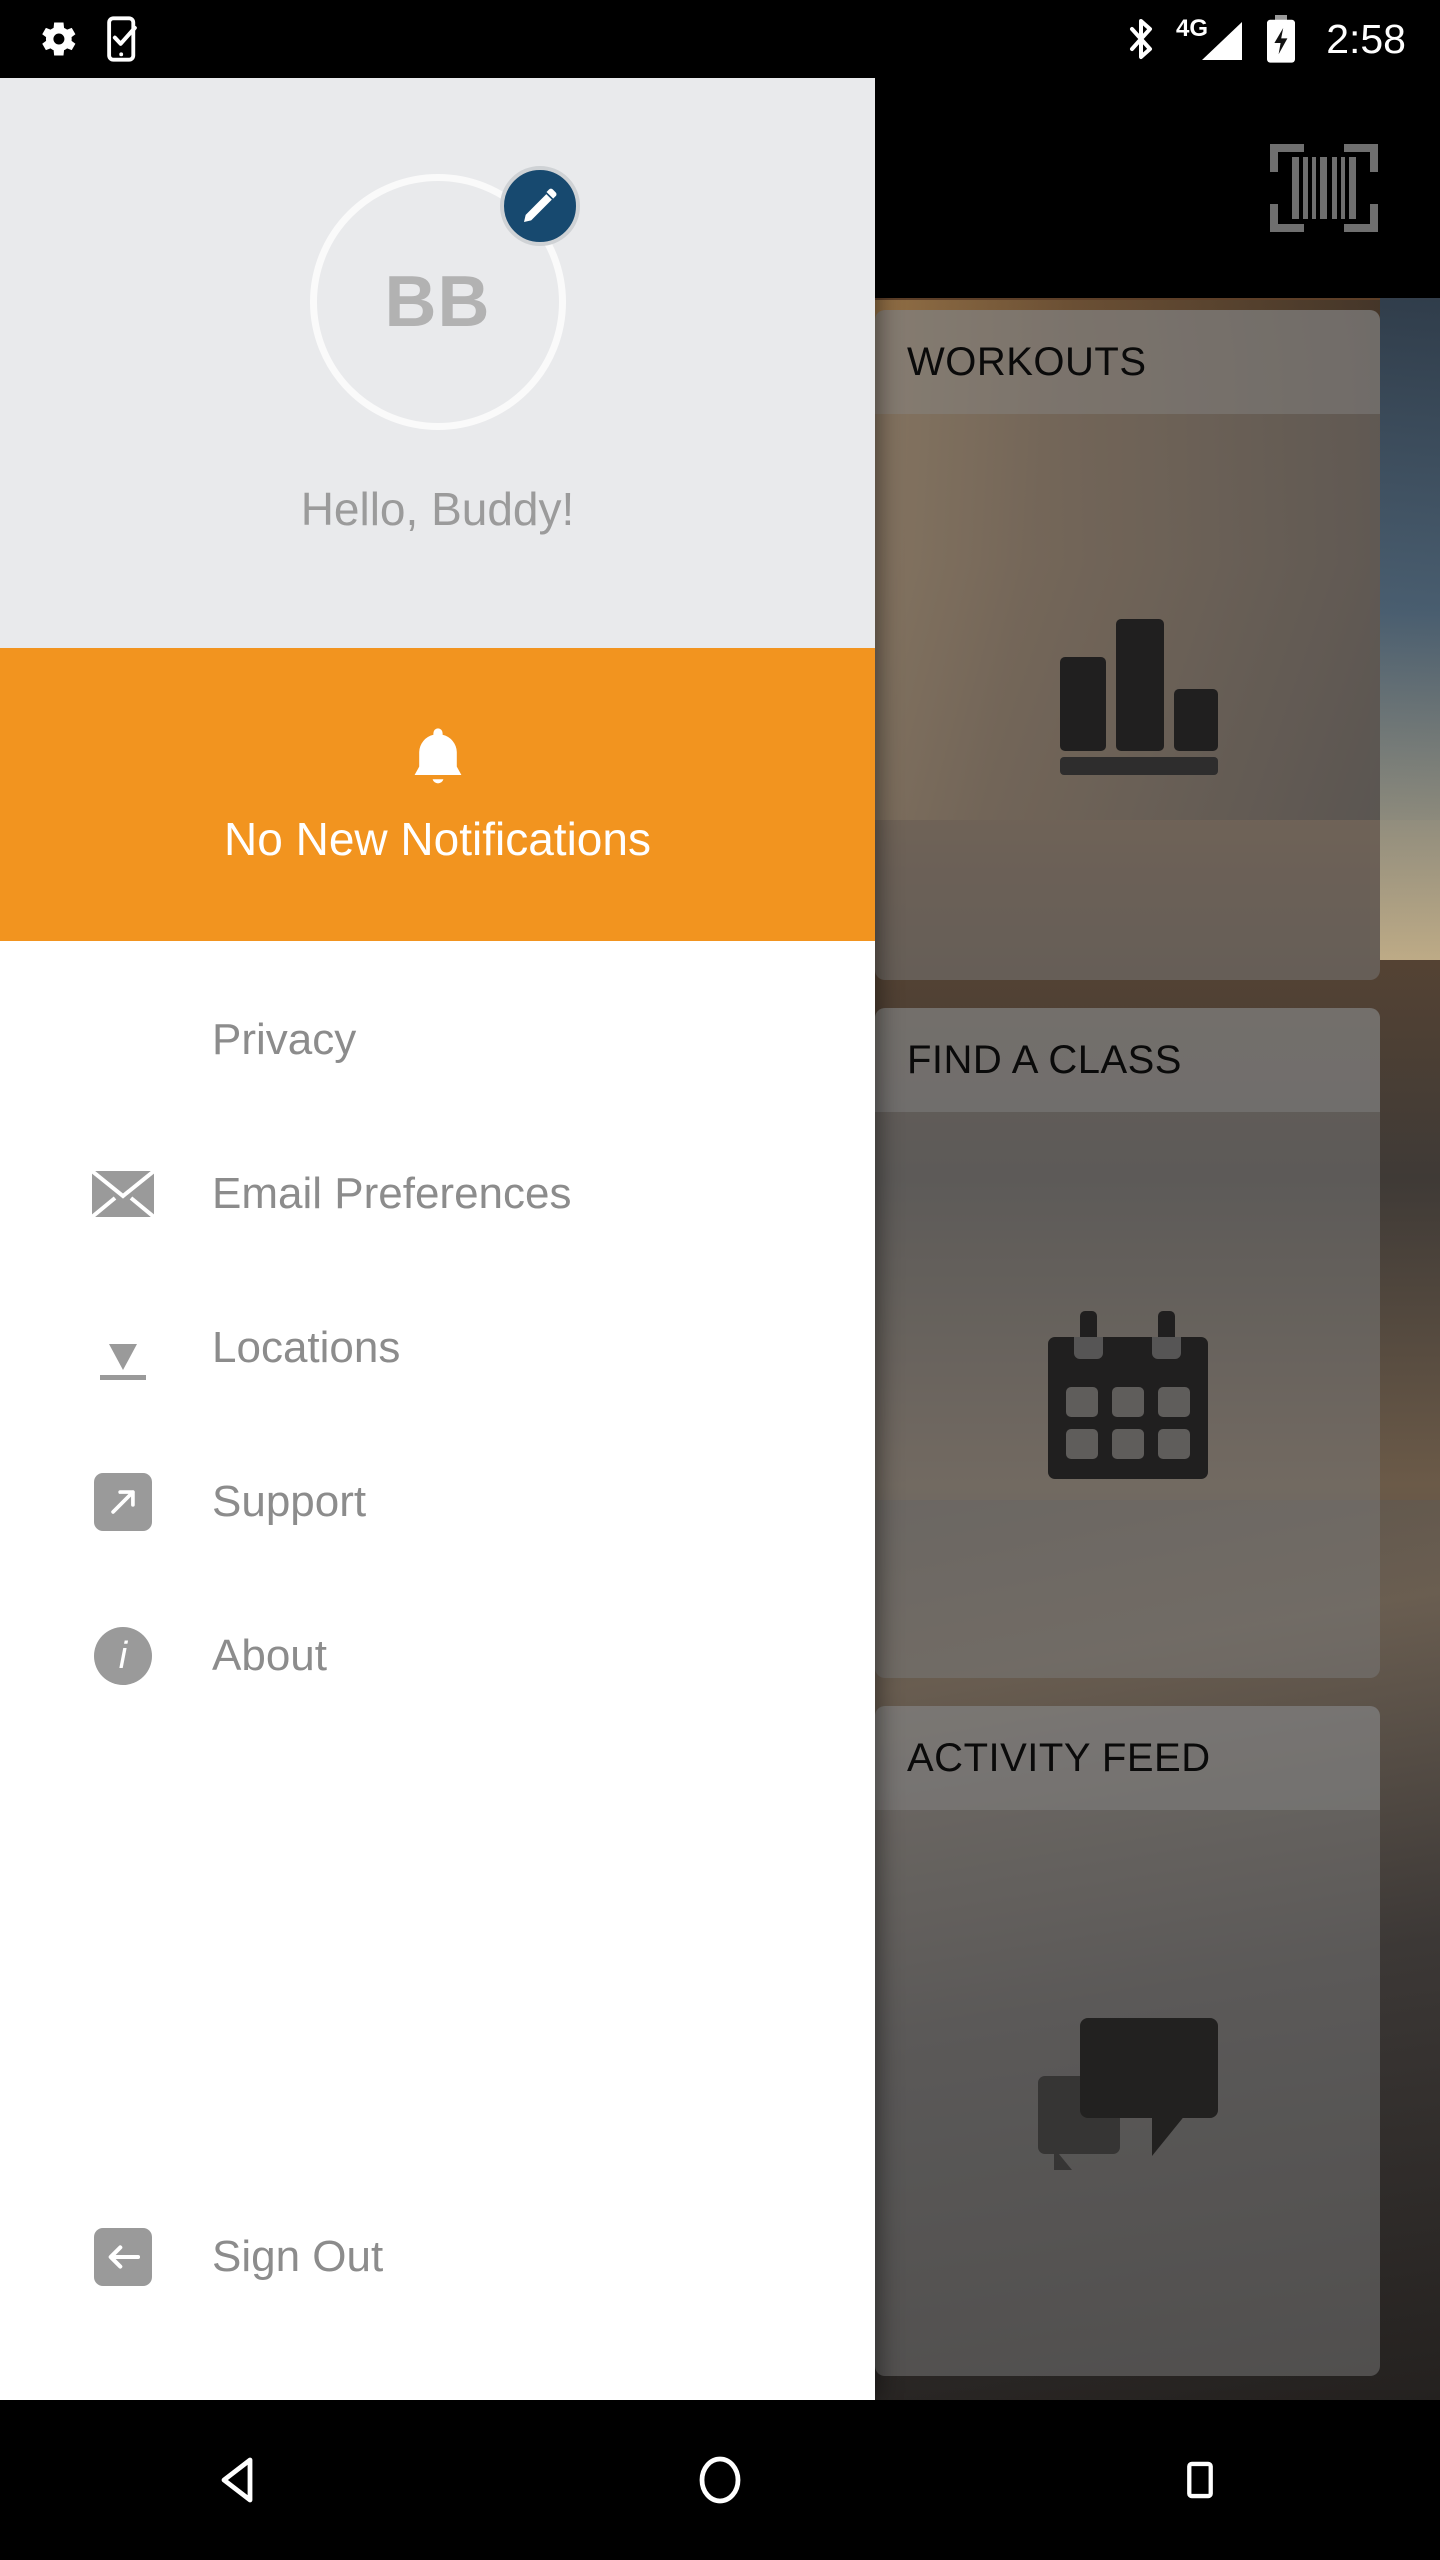  Describe the element at coordinates (720, 39) in the screenshot. I see `status-bar: 4G 2:58` at that location.